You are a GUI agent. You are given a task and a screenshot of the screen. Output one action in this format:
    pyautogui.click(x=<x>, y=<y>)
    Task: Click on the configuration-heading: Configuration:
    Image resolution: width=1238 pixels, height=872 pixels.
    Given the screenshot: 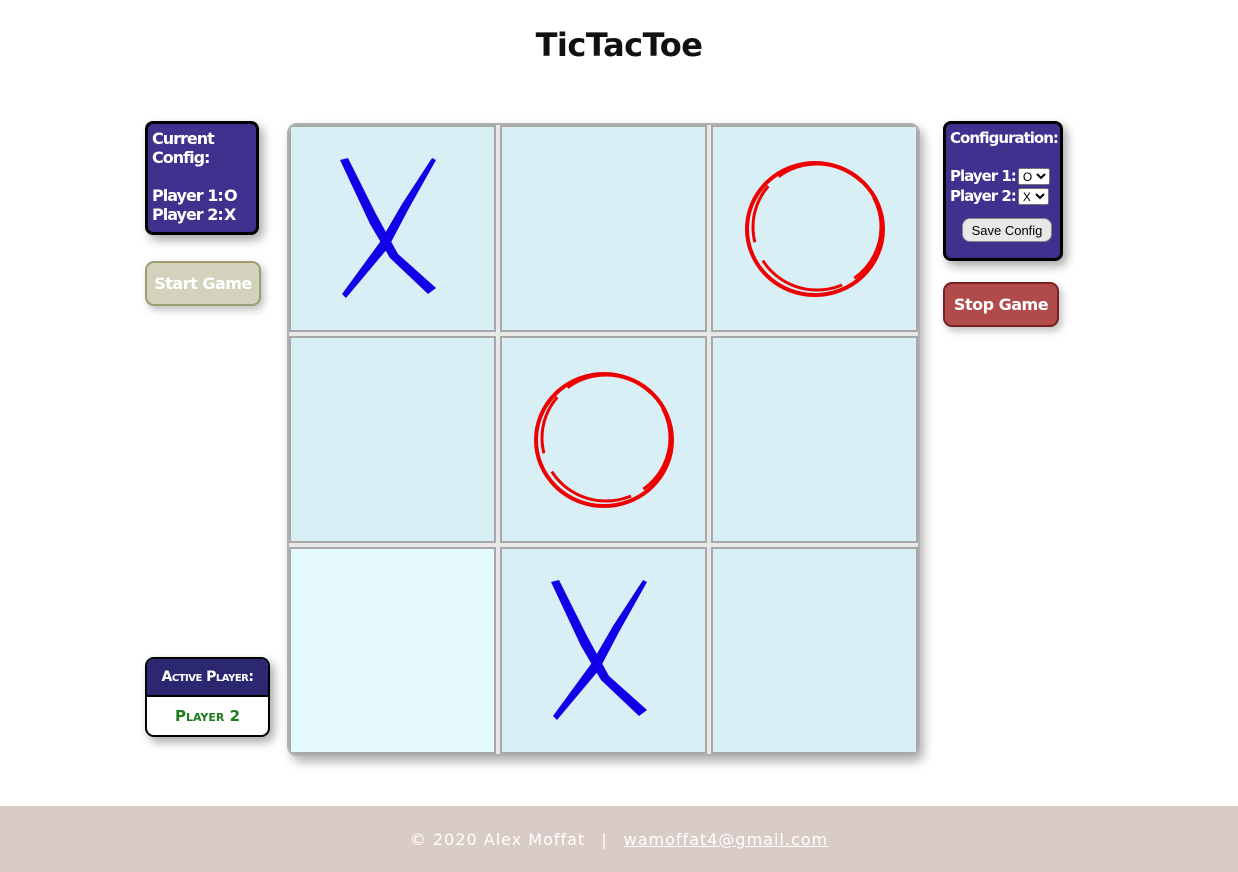 What is the action you would take?
    pyautogui.click(x=1004, y=138)
    